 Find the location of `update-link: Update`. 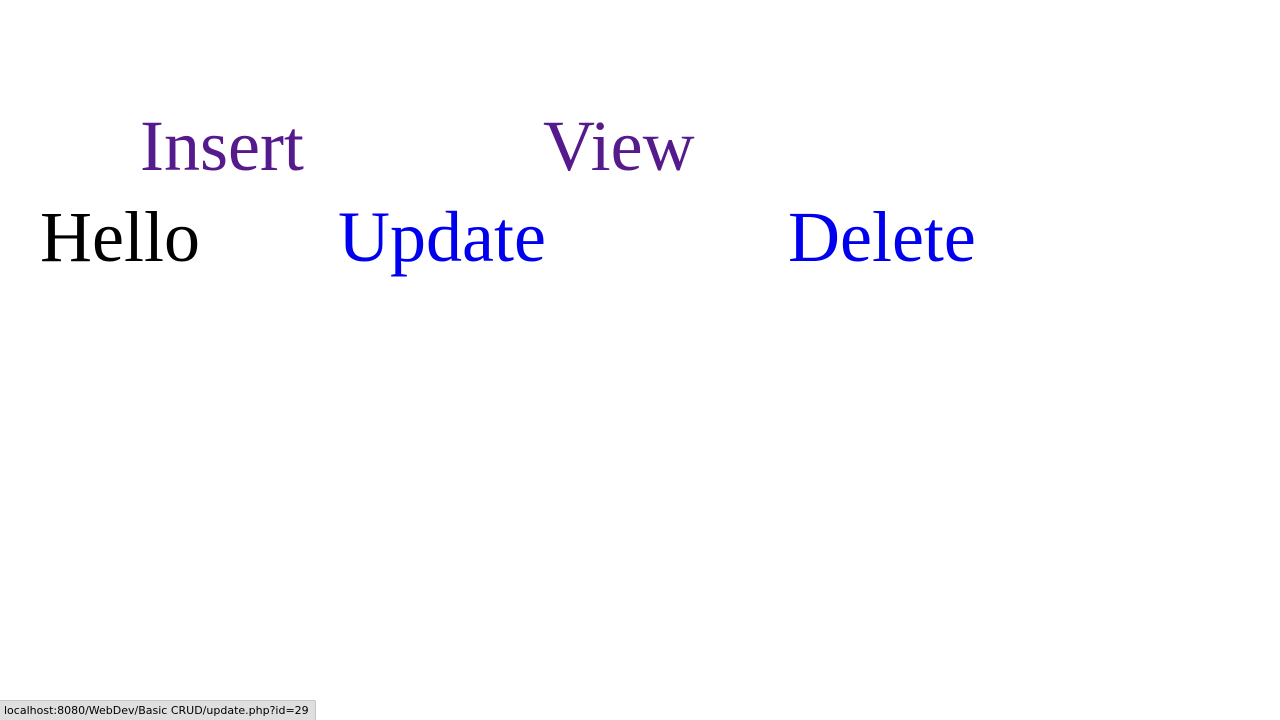

update-link: Update is located at coordinates (442, 237).